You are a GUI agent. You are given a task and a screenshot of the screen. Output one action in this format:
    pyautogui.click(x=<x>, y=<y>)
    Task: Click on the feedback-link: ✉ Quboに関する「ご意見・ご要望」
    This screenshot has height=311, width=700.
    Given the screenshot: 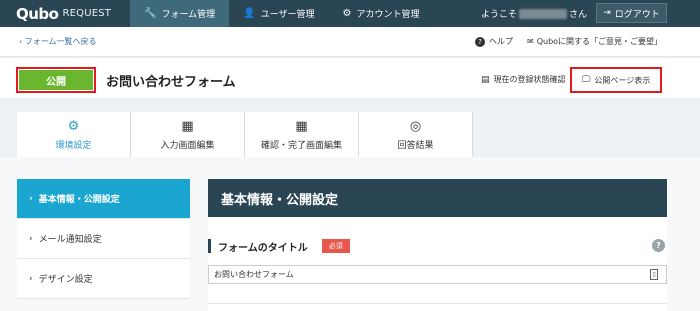 What is the action you would take?
    pyautogui.click(x=594, y=41)
    